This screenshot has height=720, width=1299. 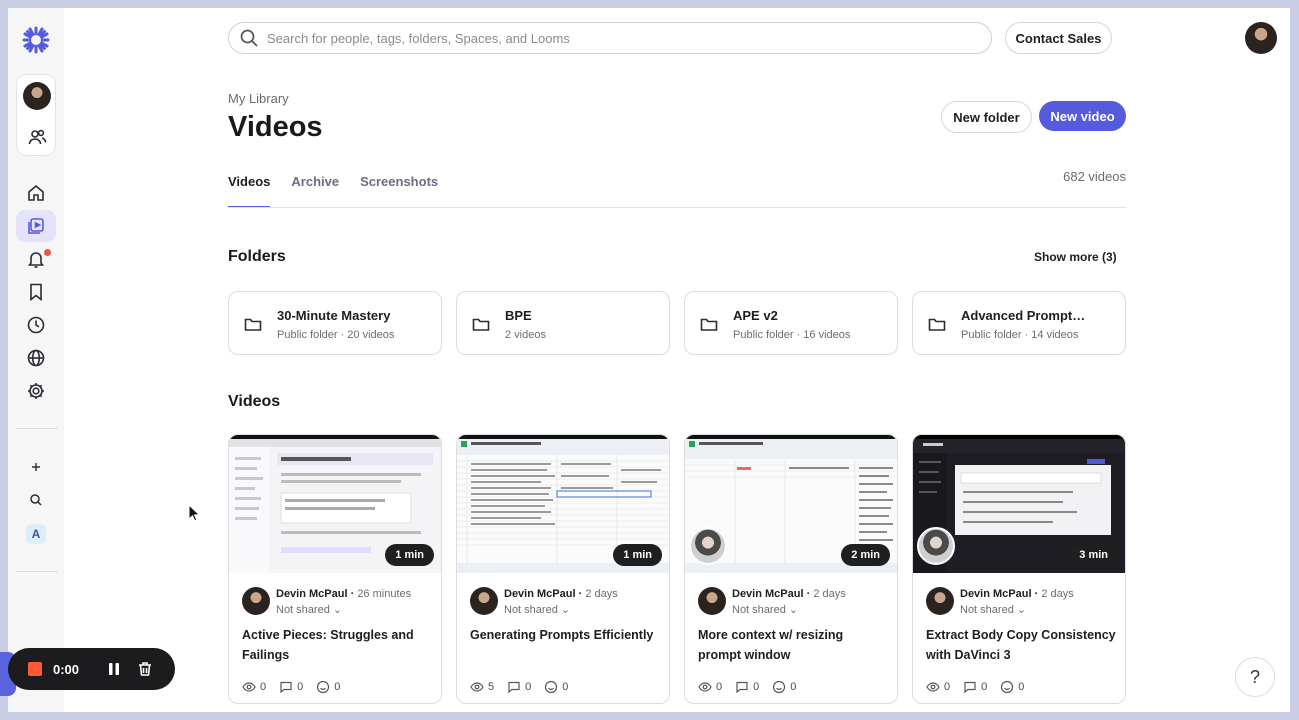 What do you see at coordinates (36, 226) in the screenshot?
I see `library-icon` at bounding box center [36, 226].